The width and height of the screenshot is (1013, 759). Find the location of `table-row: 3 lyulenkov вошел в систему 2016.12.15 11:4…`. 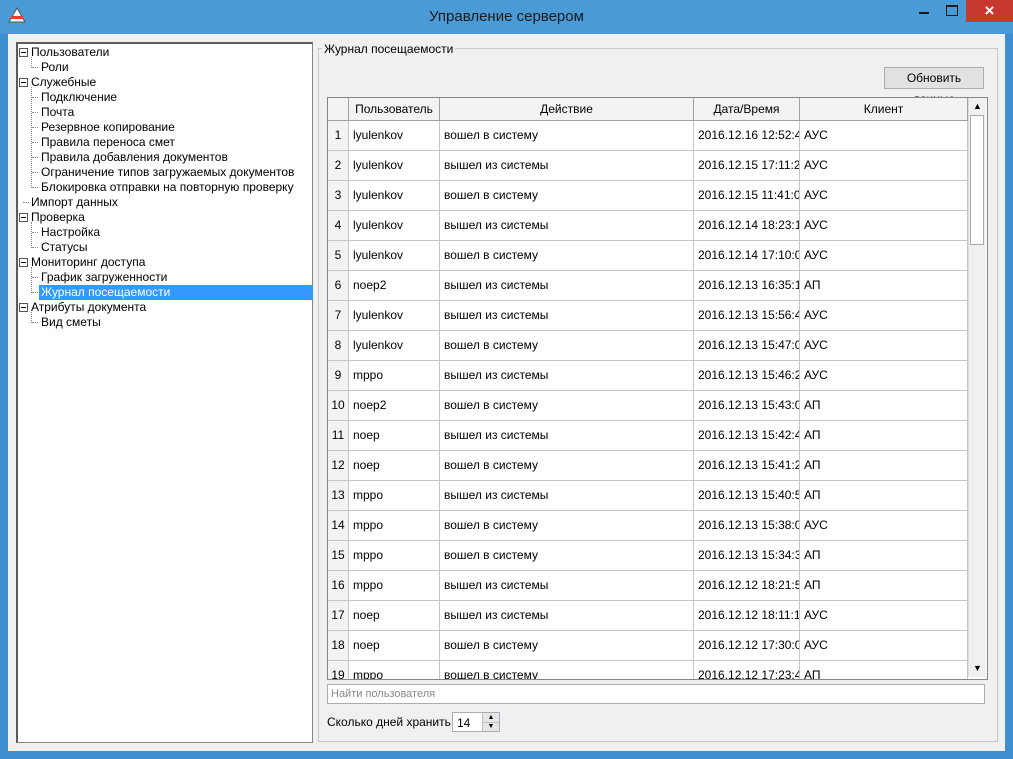

table-row: 3 lyulenkov вошел в систему 2016.12.15 11:4… is located at coordinates (648, 196).